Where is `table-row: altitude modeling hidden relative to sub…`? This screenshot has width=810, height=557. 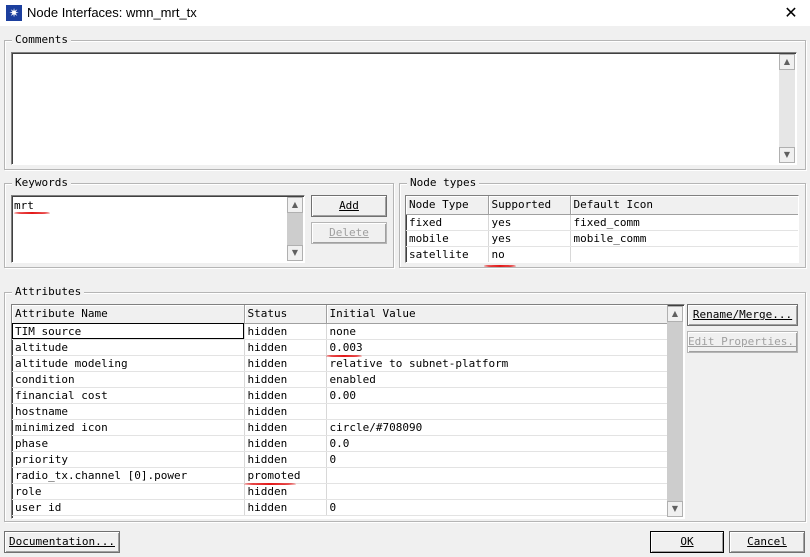
table-row: altitude modeling hidden relative to sub… is located at coordinates (340, 363).